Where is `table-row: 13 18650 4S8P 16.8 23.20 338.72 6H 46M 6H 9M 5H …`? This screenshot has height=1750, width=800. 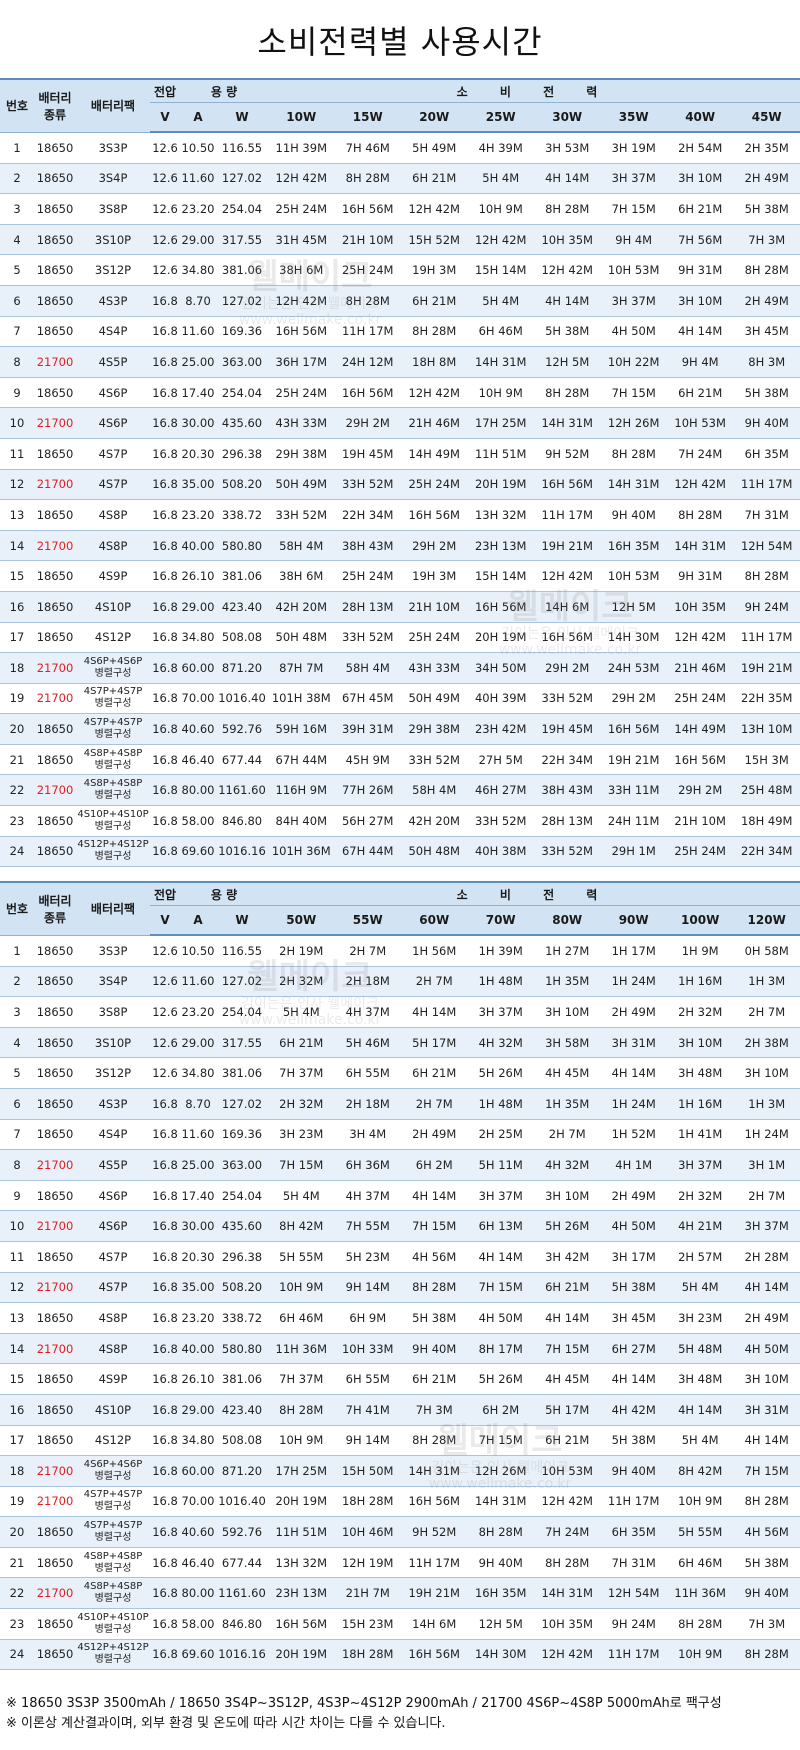 table-row: 13 18650 4S8P 16.8 23.20 338.72 6H 46M 6H 9M 5H … is located at coordinates (400, 1318).